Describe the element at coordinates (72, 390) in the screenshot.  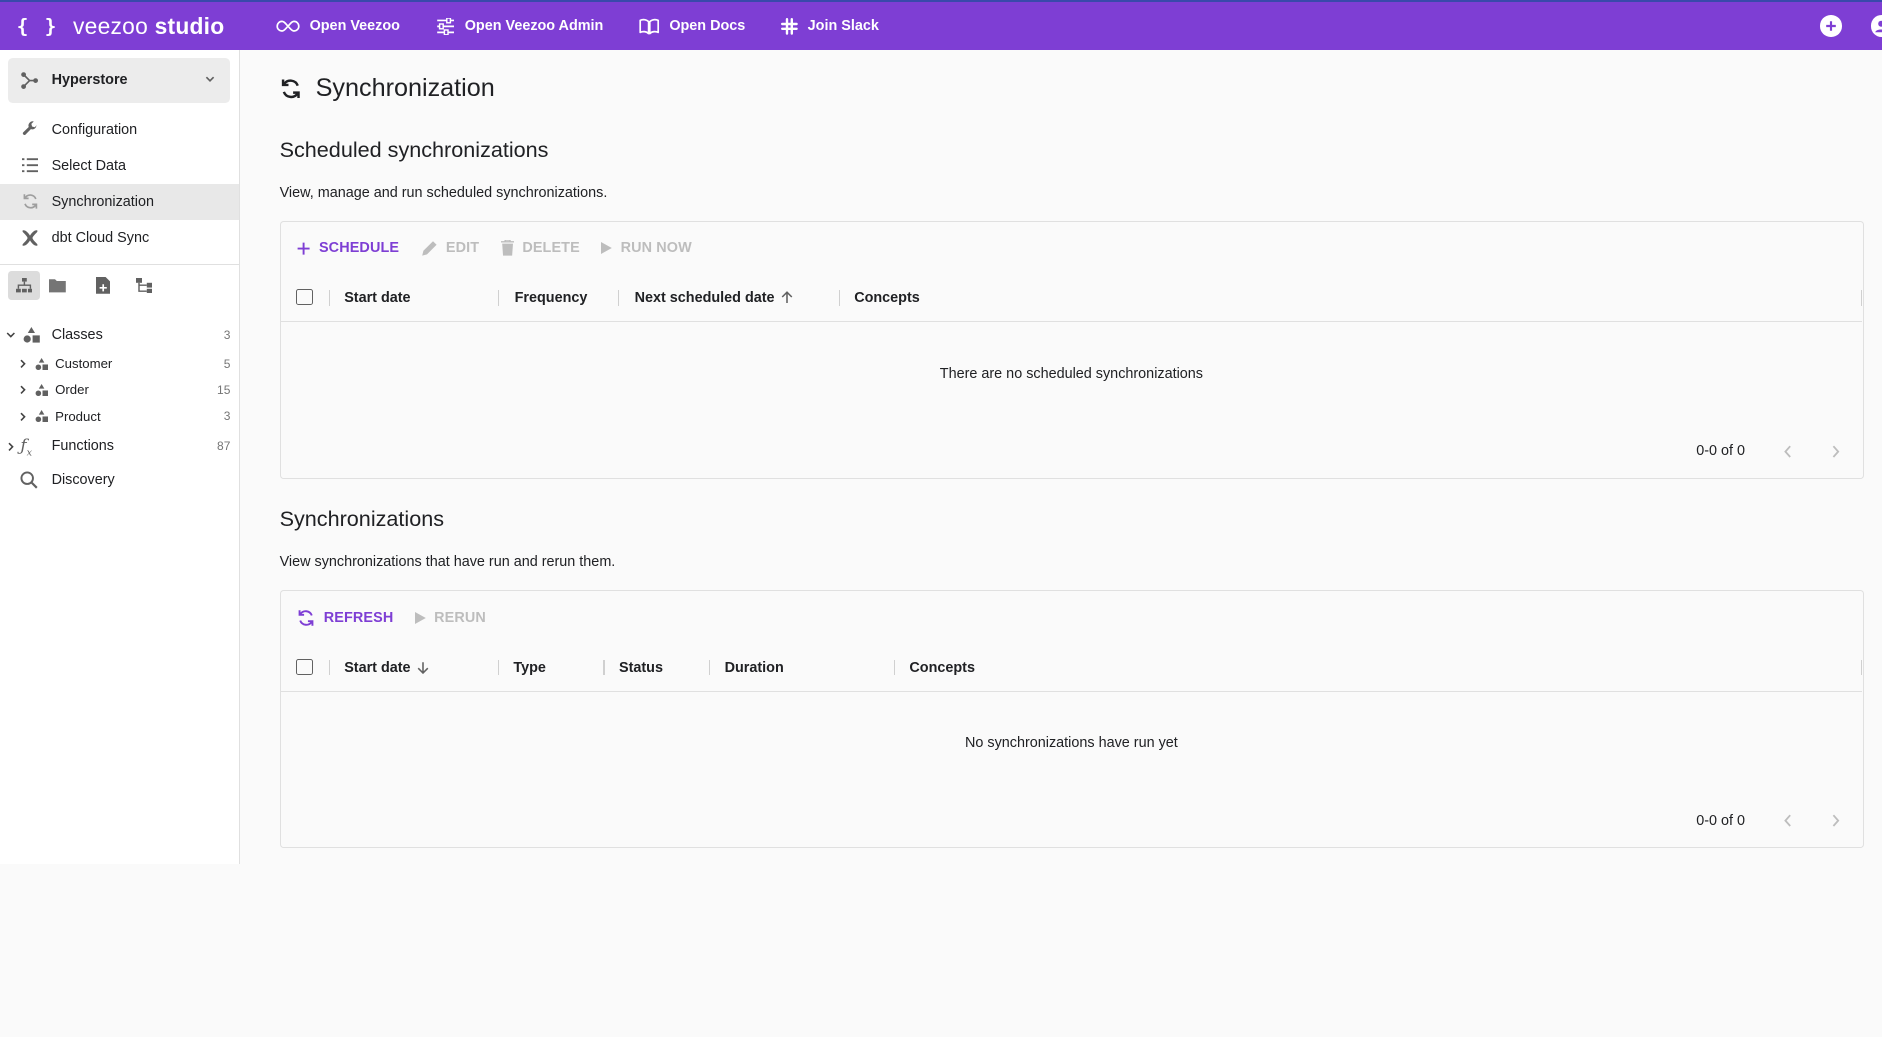
I see `tree-order-label: Order` at that location.